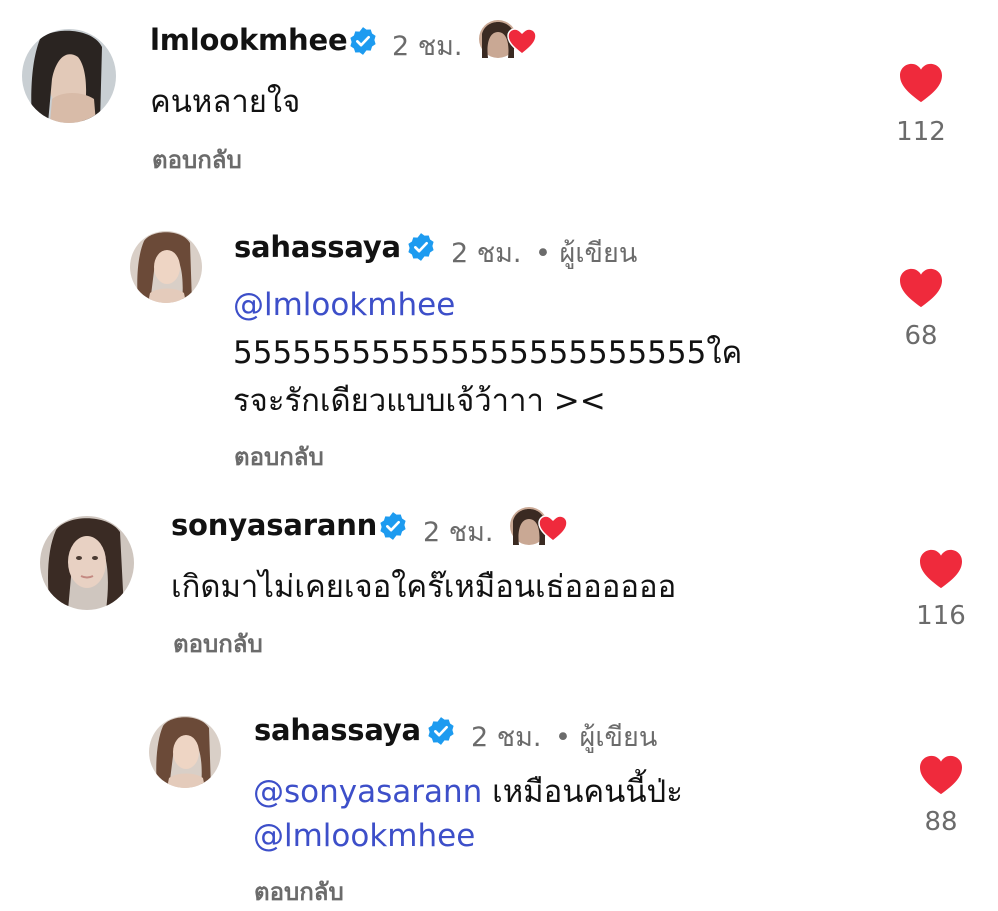  I want to click on comment-text: เหมือนคนนี้ป่ะ, so click(582, 792).